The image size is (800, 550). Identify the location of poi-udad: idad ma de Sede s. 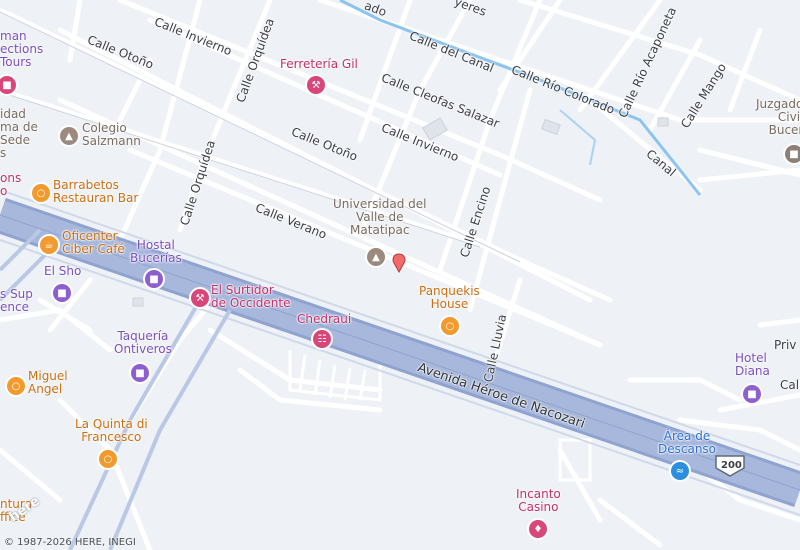
(19, 134).